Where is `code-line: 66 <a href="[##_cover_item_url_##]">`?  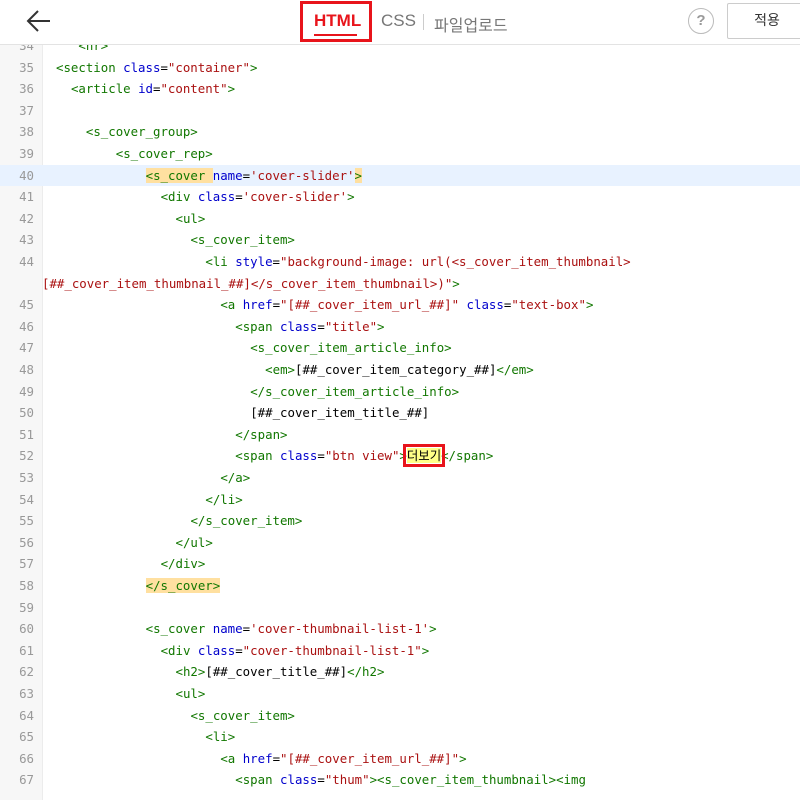
code-line: 66 <a href="[##_cover_item_url_##]"> is located at coordinates (400, 759).